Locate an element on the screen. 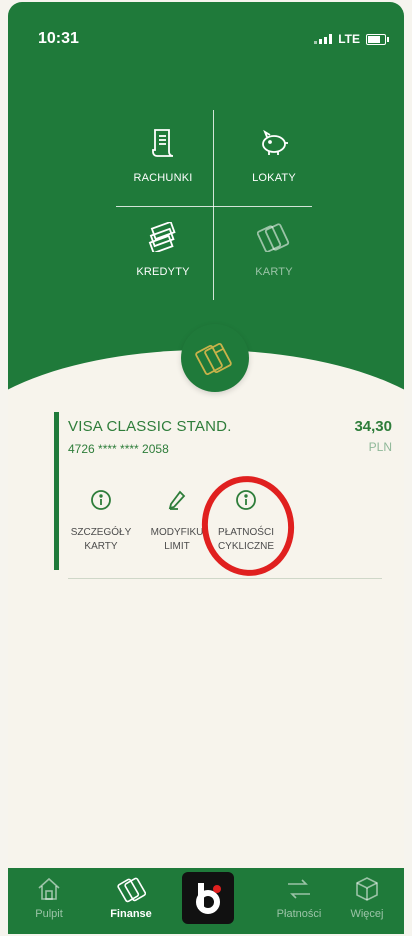  menu-item-lokaty: LOKATY is located at coordinates (274, 161).